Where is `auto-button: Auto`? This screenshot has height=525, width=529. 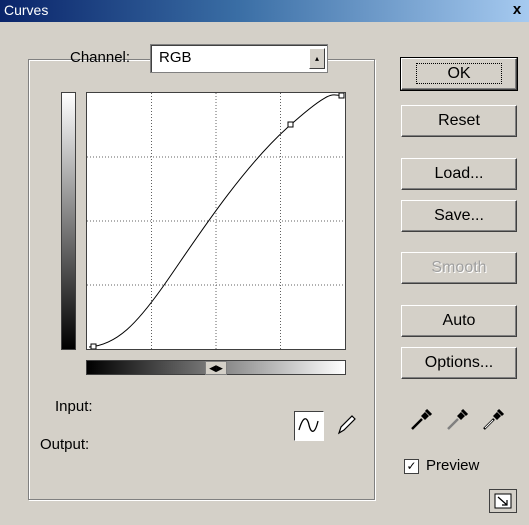 auto-button: Auto is located at coordinates (459, 321).